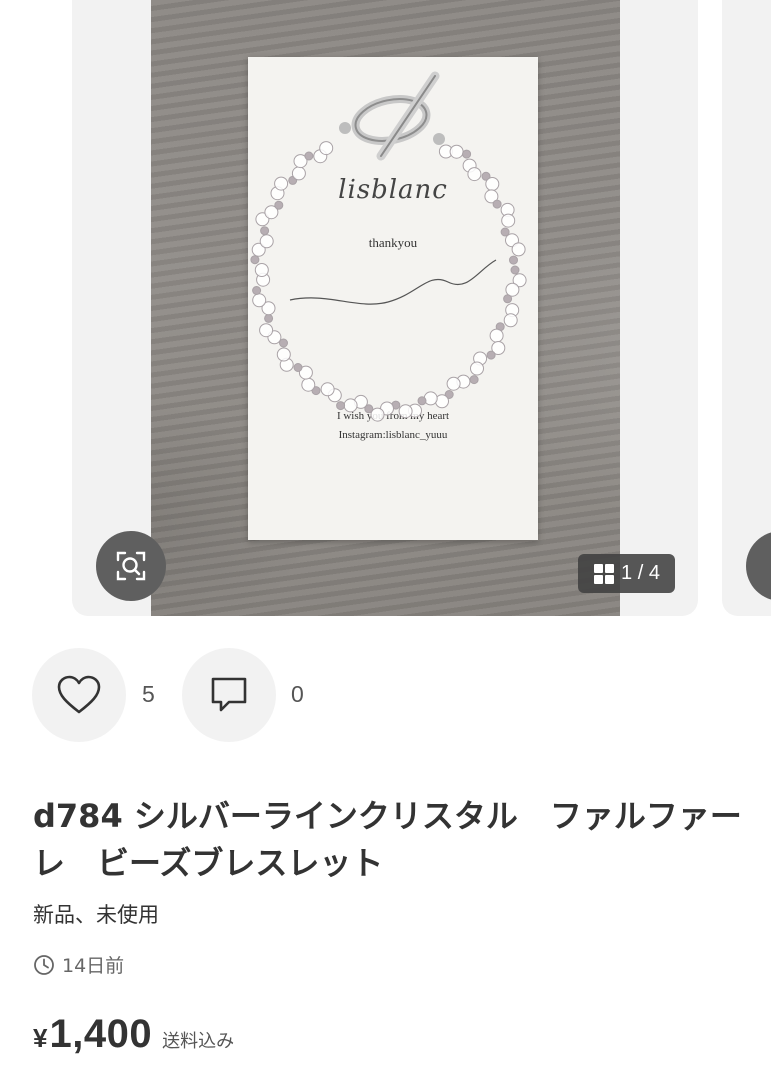 The image size is (771, 1080). I want to click on photo-counter-text: 1 / 4, so click(640, 573).